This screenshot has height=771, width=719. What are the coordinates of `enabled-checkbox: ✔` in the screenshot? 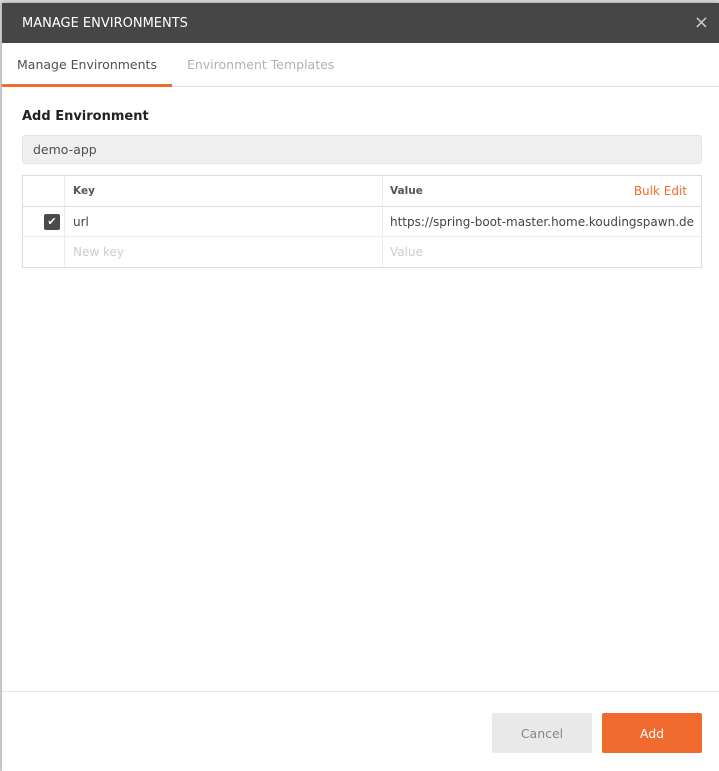 It's located at (52, 221).